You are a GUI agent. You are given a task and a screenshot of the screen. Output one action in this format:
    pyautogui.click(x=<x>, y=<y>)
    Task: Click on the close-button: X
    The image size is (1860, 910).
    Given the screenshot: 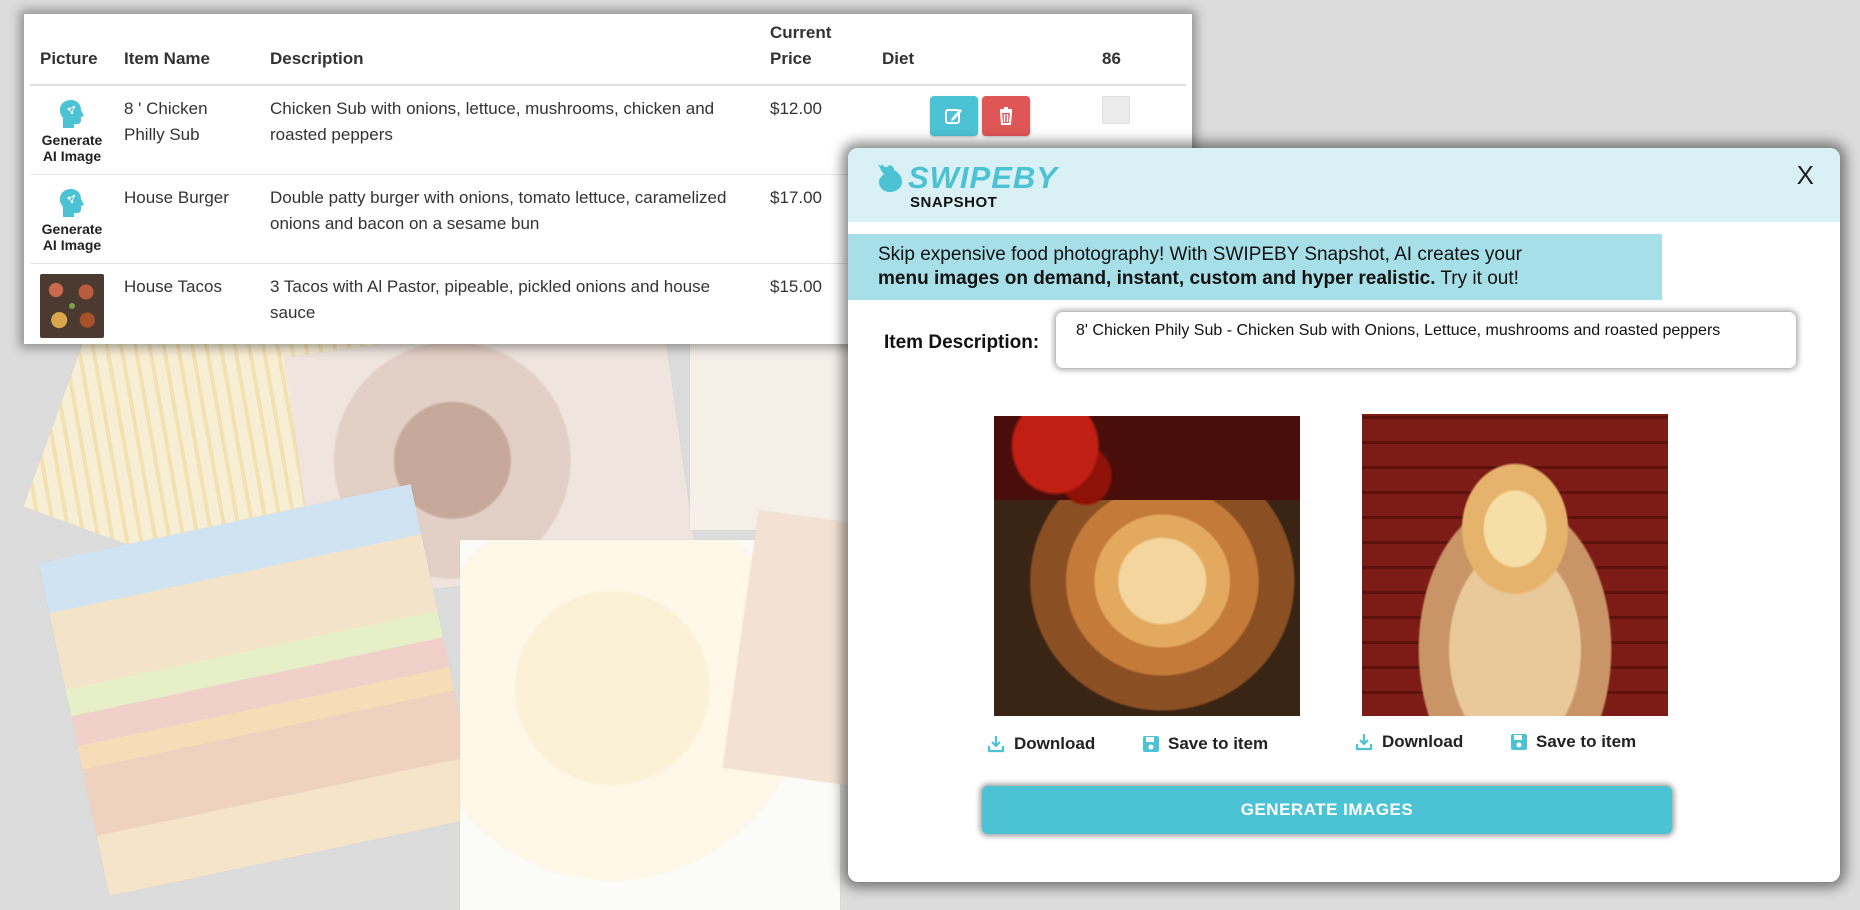 What is the action you would take?
    pyautogui.click(x=1805, y=175)
    